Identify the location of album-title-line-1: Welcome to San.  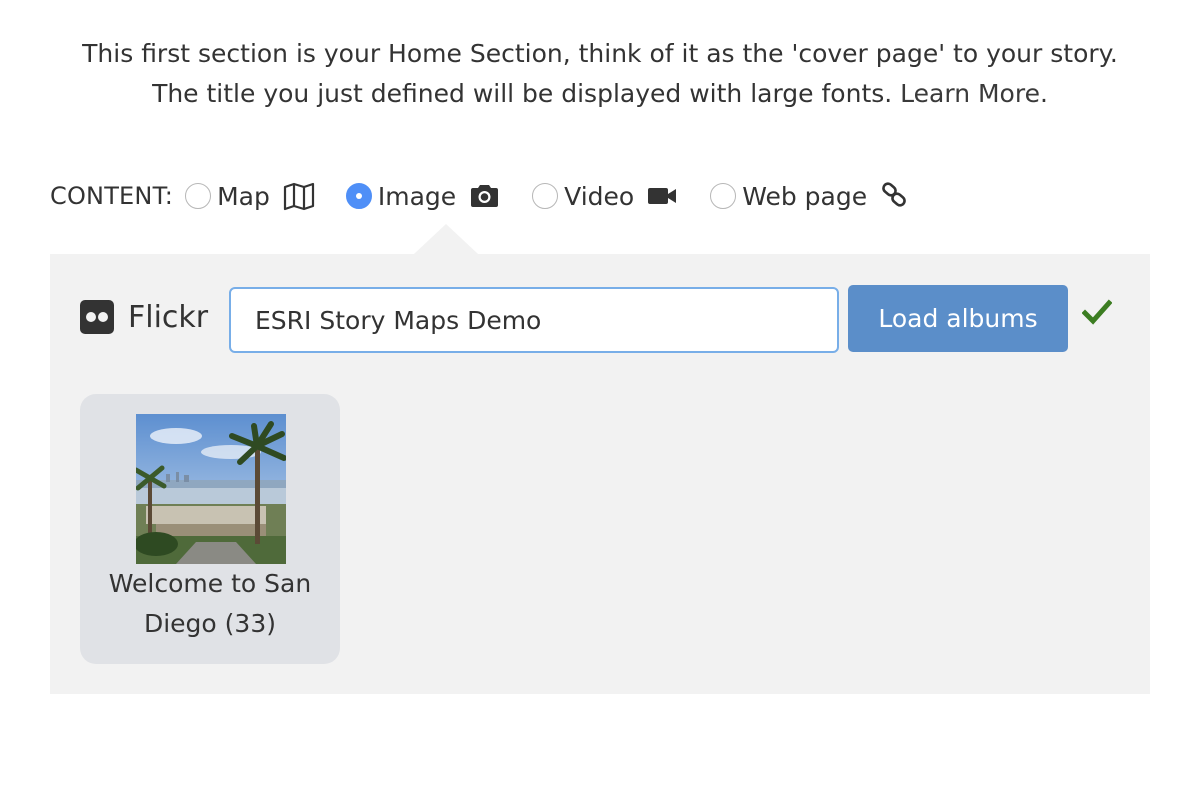
(210, 583).